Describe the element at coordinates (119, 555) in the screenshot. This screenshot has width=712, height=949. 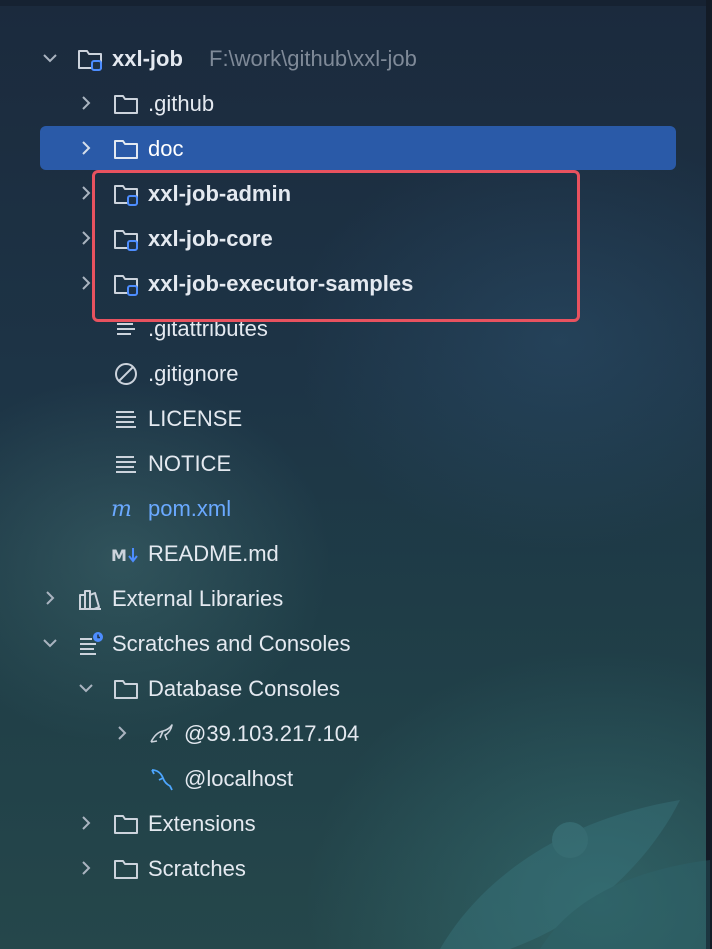
I see `svg-text: M` at that location.